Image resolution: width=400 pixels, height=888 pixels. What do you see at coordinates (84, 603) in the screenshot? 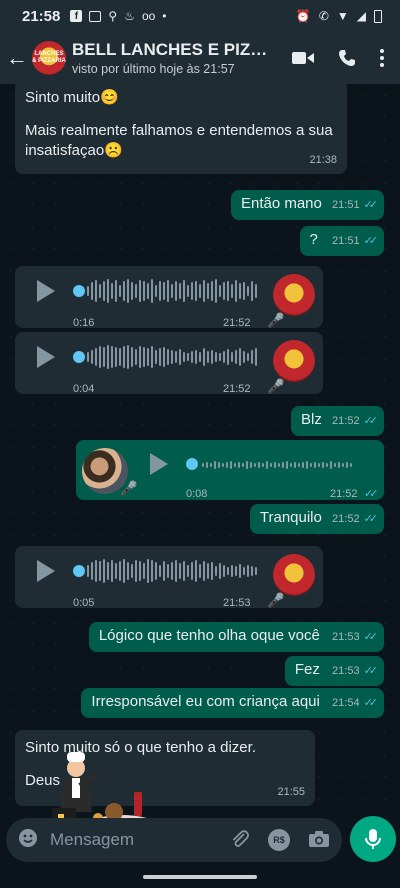
I see `voice-duration: 0:05` at bounding box center [84, 603].